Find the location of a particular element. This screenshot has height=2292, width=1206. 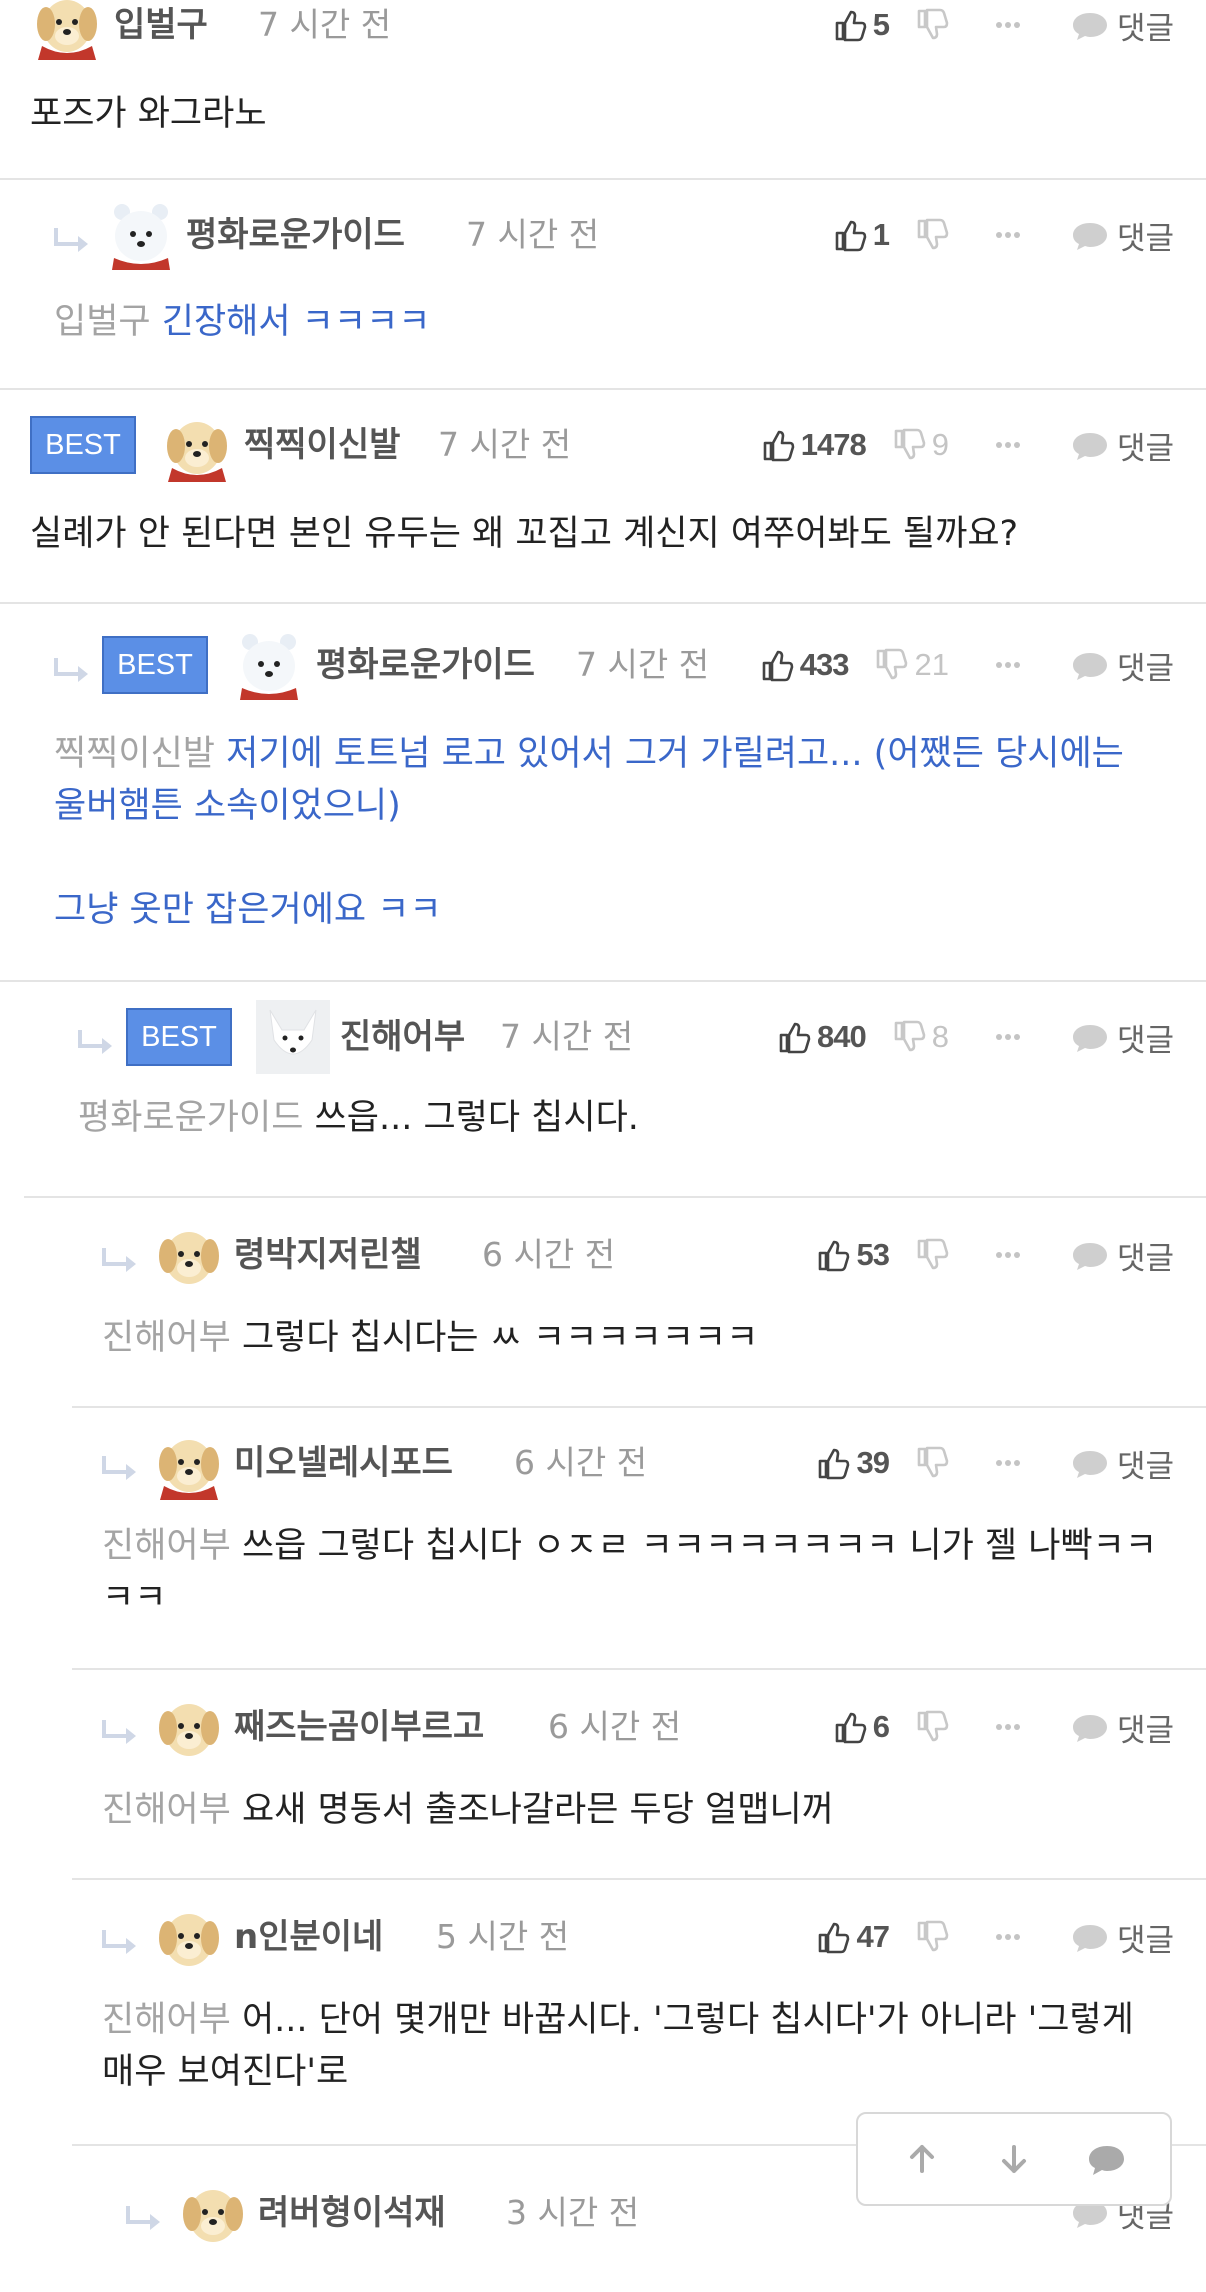

mention: 찍찍이신발 is located at coordinates (134, 754).